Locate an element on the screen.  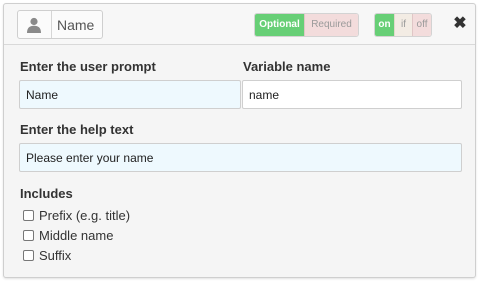
field-name-chip: Name is located at coordinates (60, 24).